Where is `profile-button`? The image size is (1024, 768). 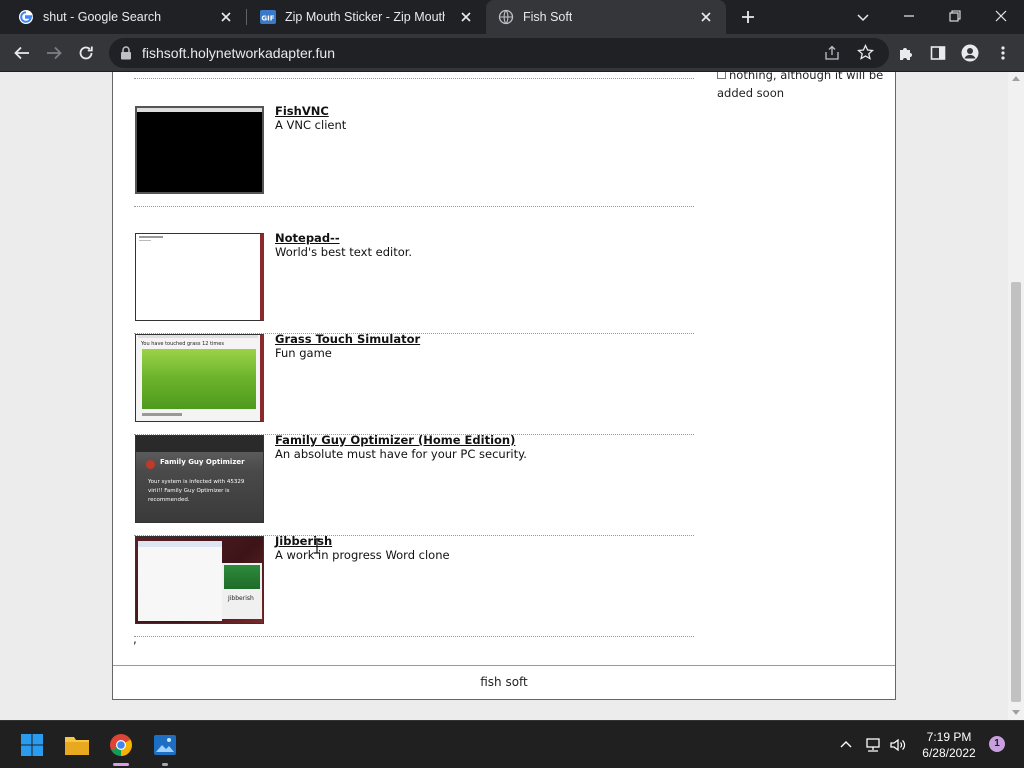 profile-button is located at coordinates (970, 53).